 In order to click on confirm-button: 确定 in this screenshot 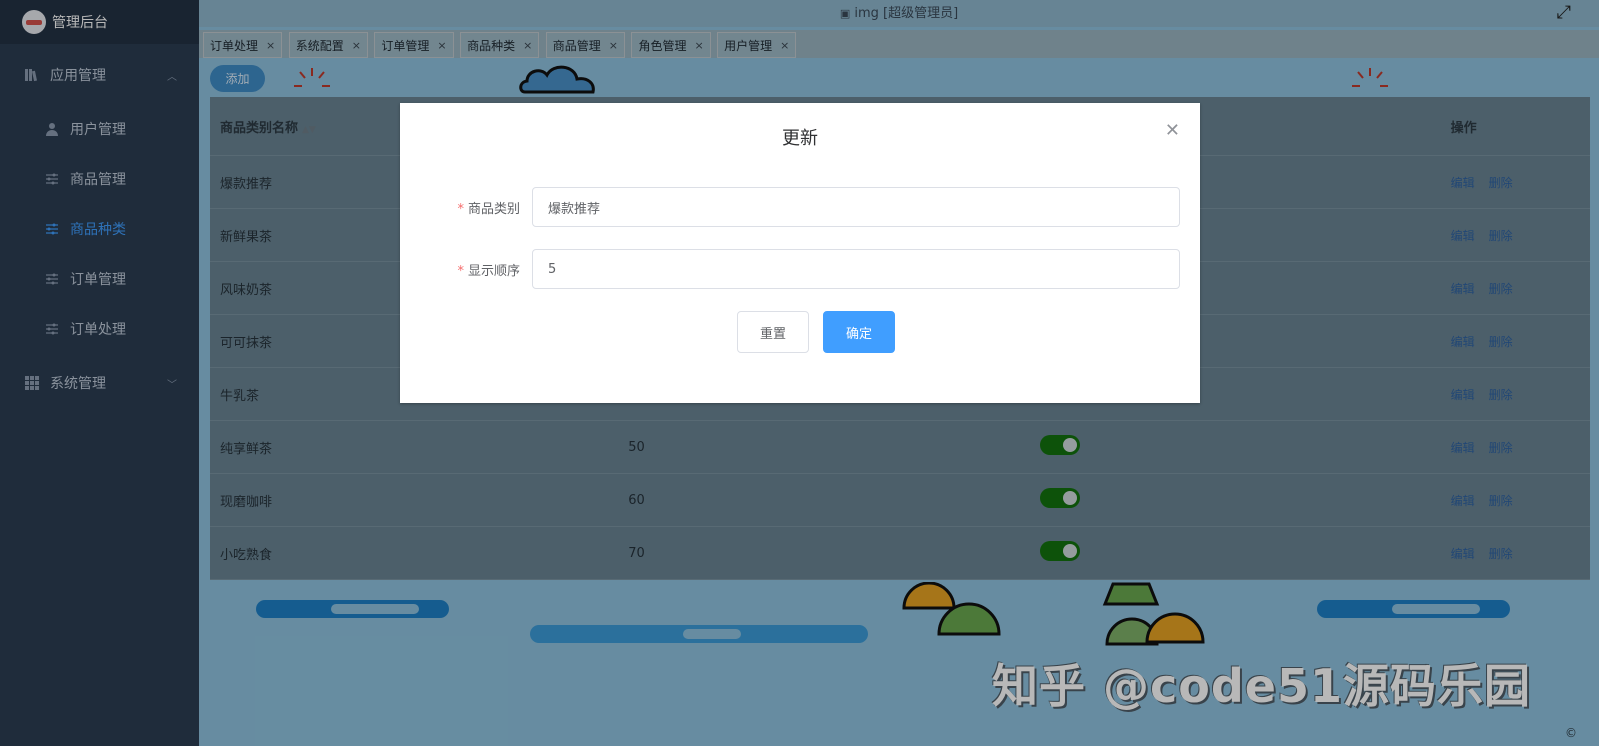, I will do `click(859, 332)`.